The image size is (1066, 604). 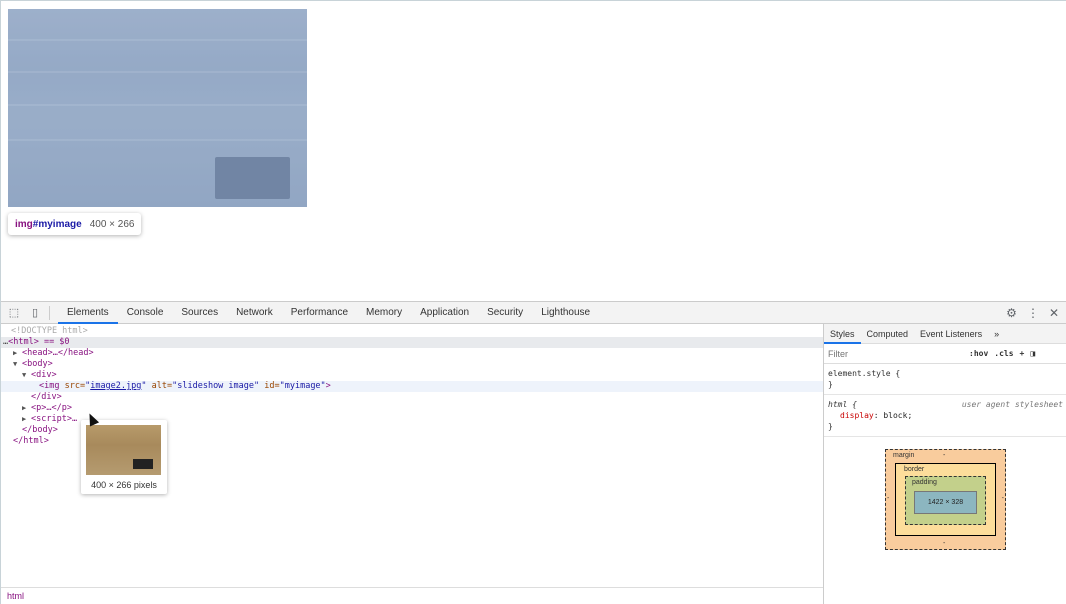 I want to click on p-node-label: <p>…</p>, so click(x=51, y=408).